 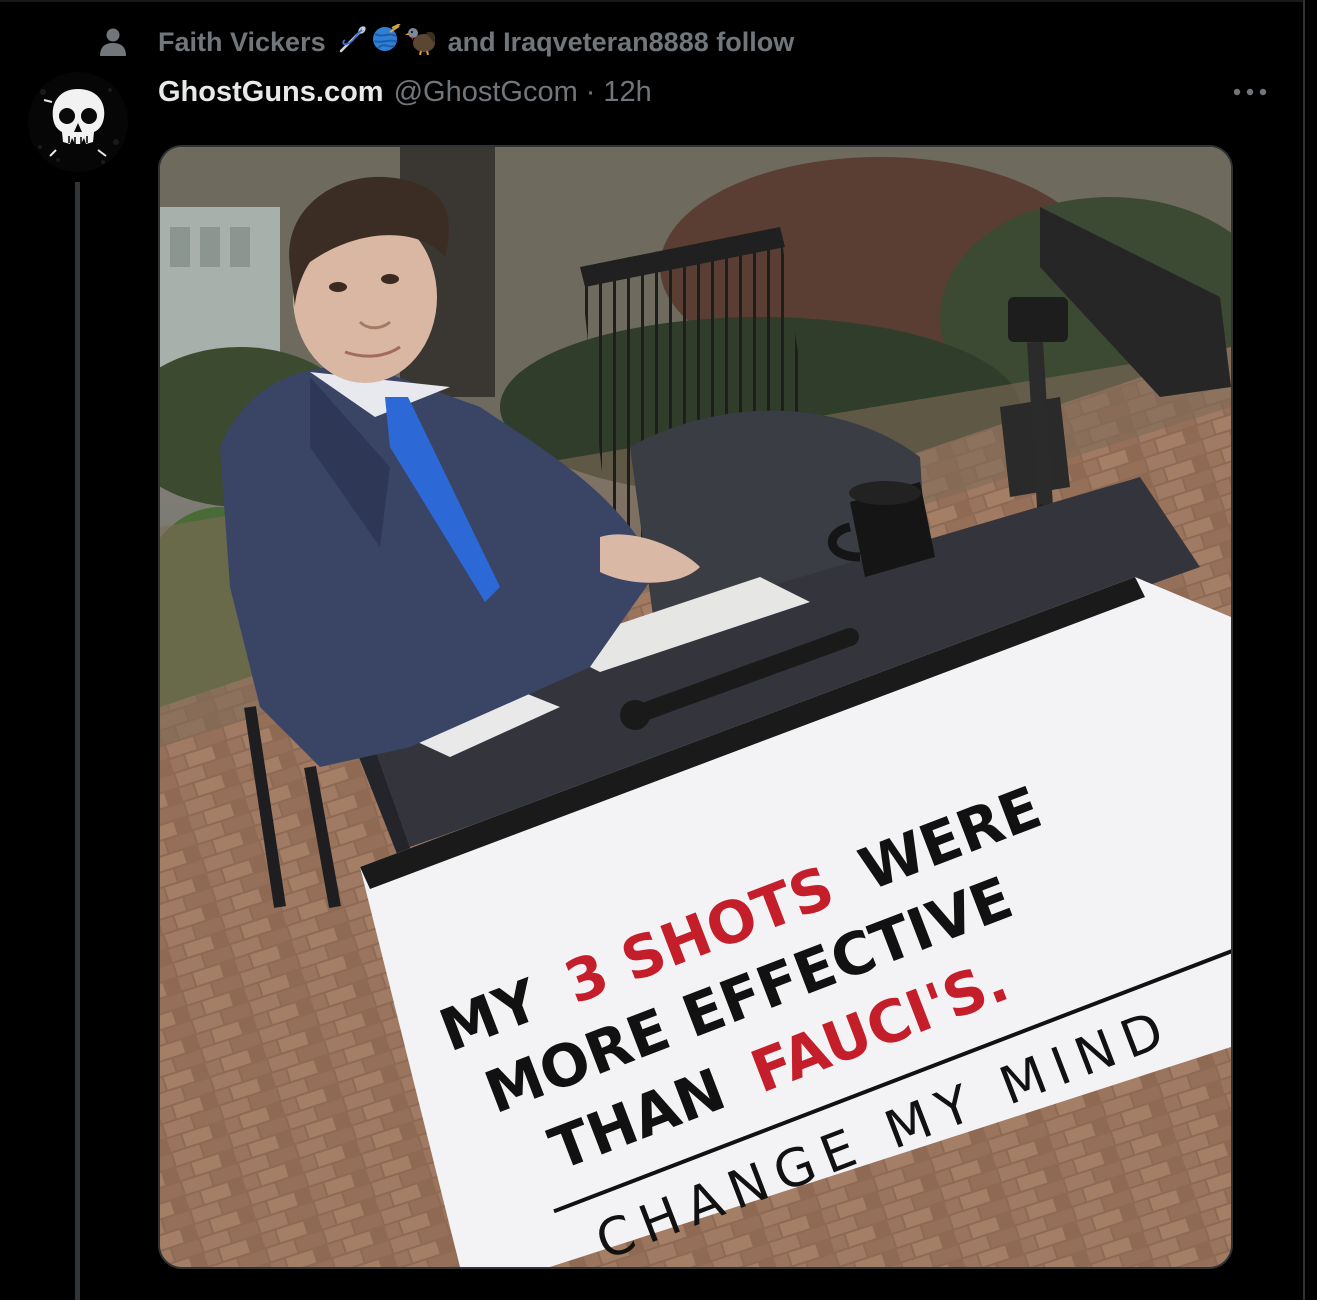 I want to click on context-emojis, so click(x=388, y=42).